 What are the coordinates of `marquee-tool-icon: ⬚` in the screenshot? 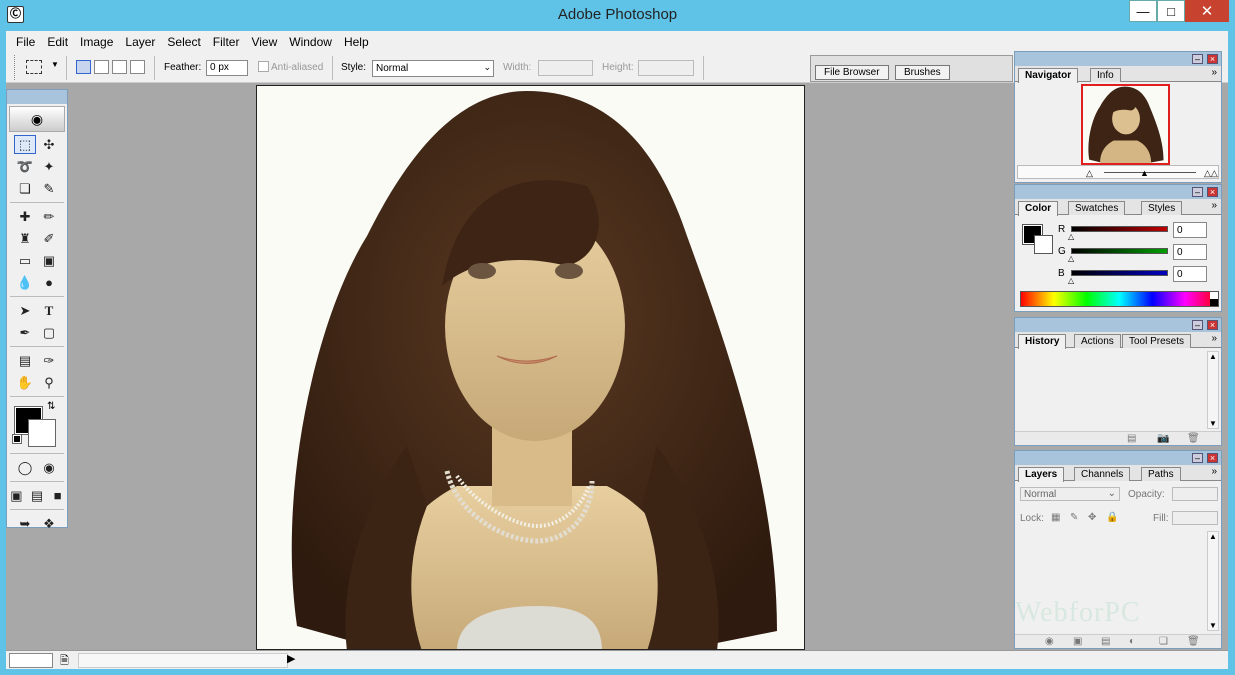 It's located at (25, 144).